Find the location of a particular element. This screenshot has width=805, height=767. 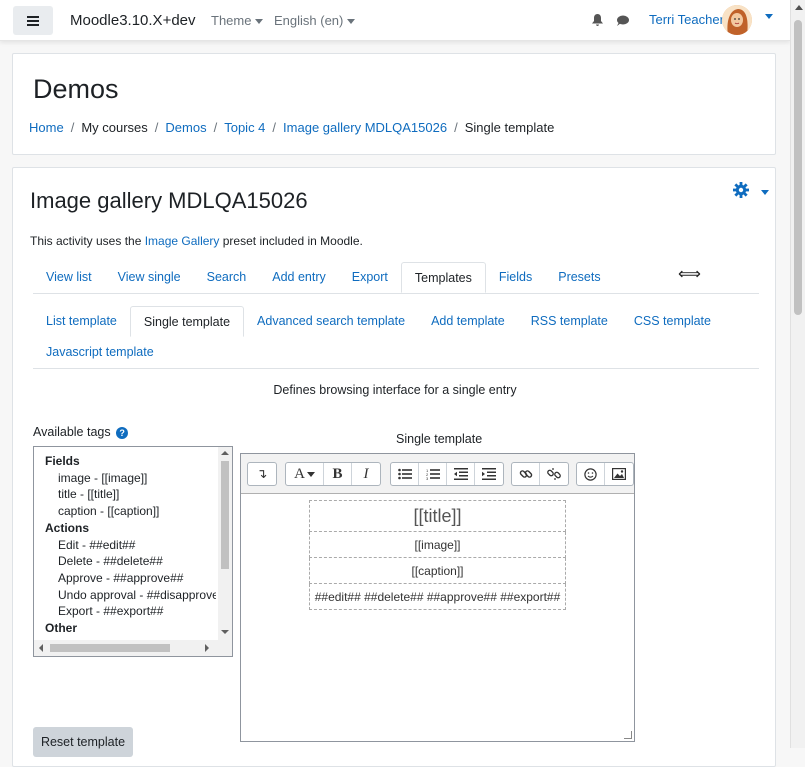

tab-view-list: View list is located at coordinates (69, 277).